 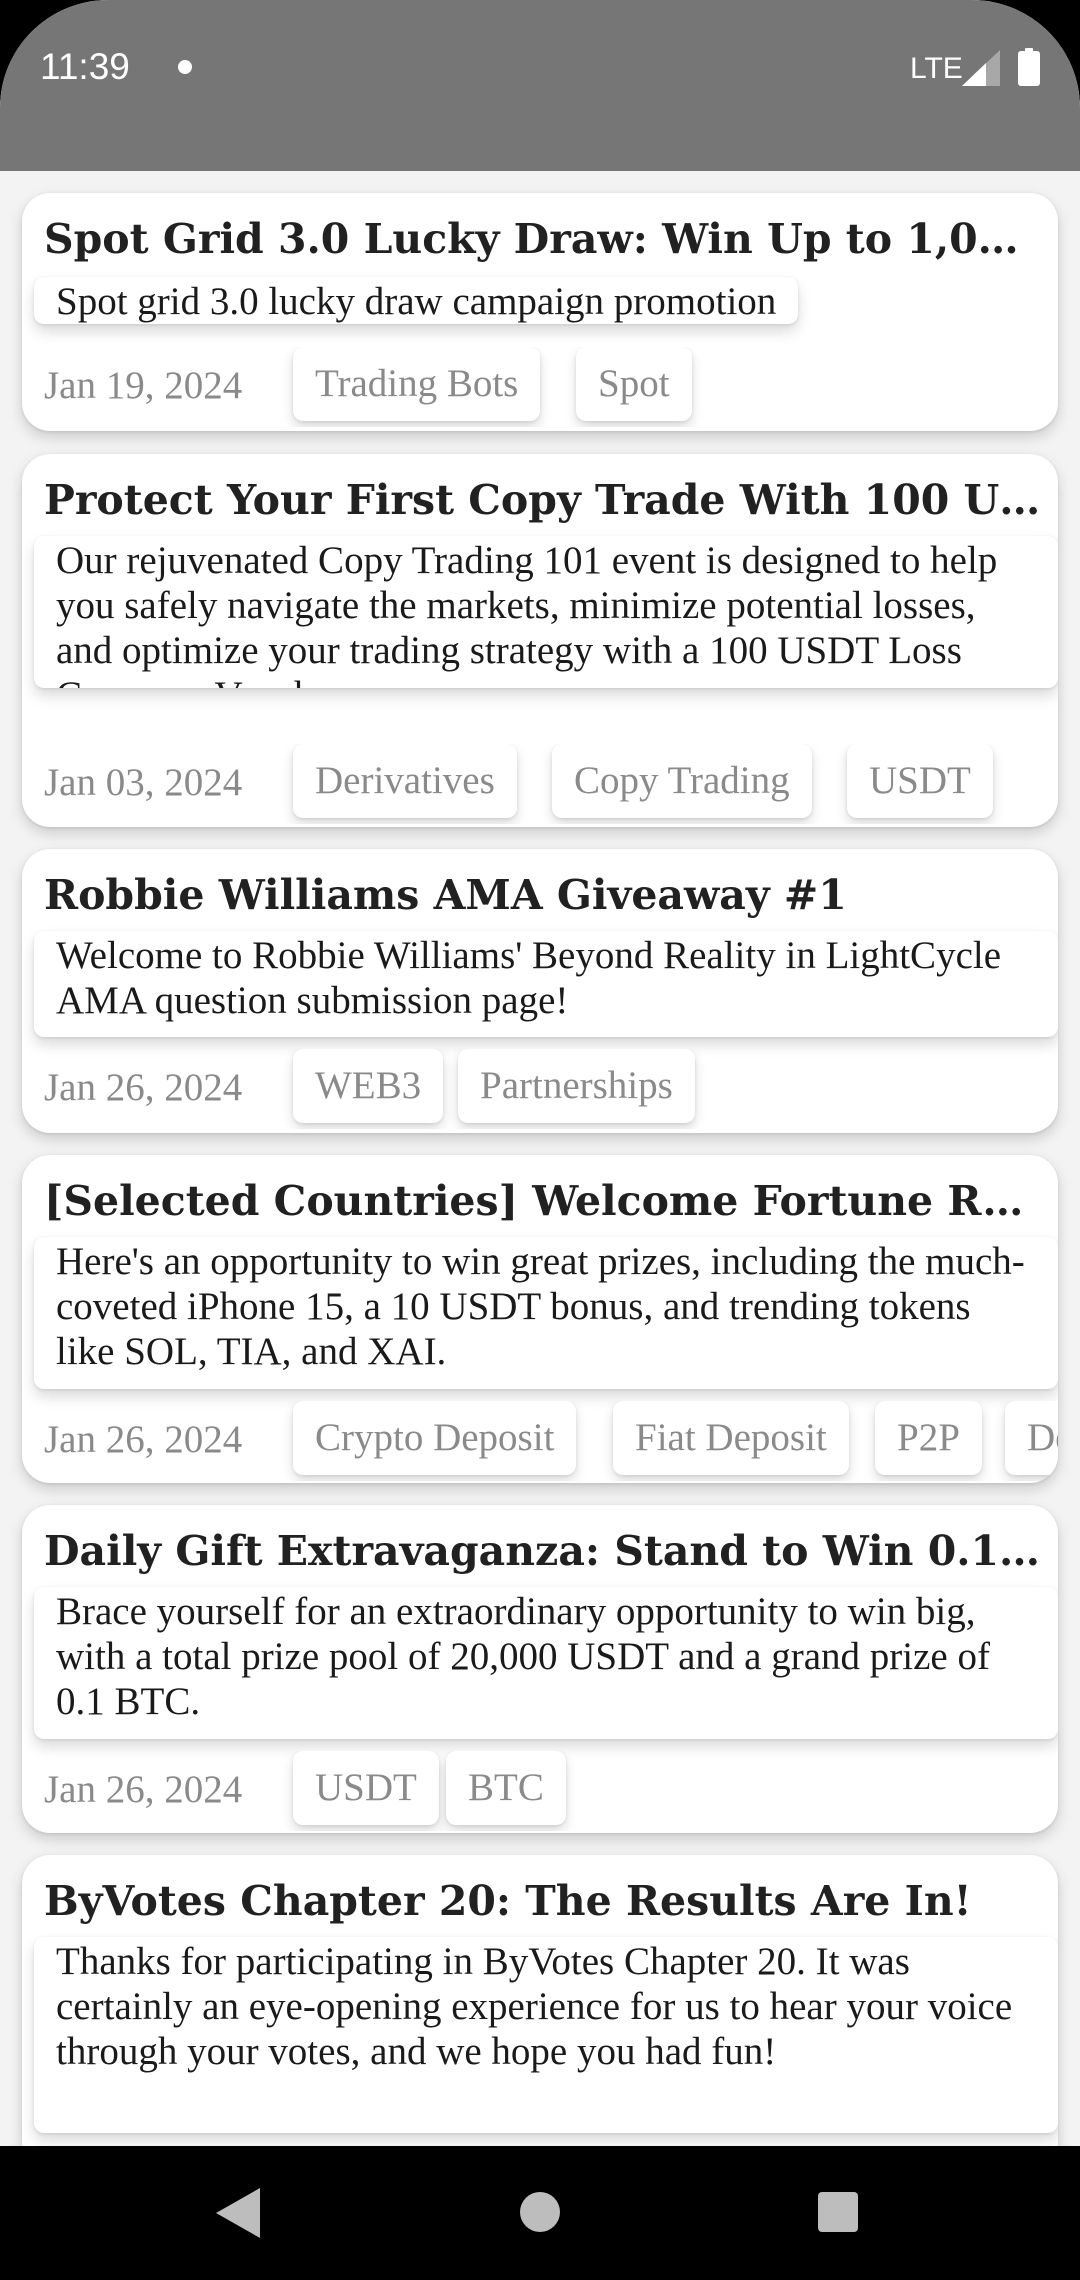 I want to click on tag-chip: Spot, so click(x=634, y=384).